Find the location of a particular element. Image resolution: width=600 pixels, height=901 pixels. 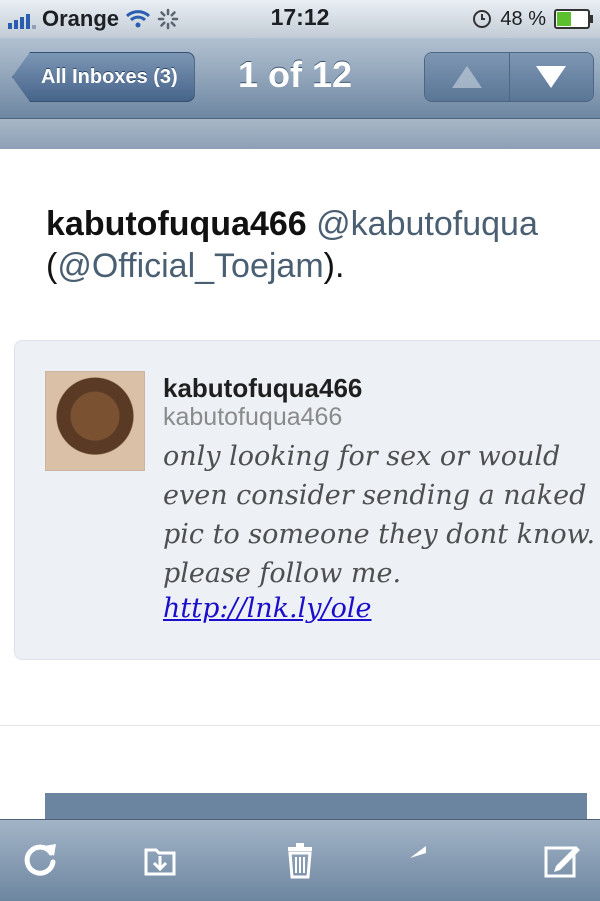

sender-handle-link: @kabutofuqua is located at coordinates (427, 224).